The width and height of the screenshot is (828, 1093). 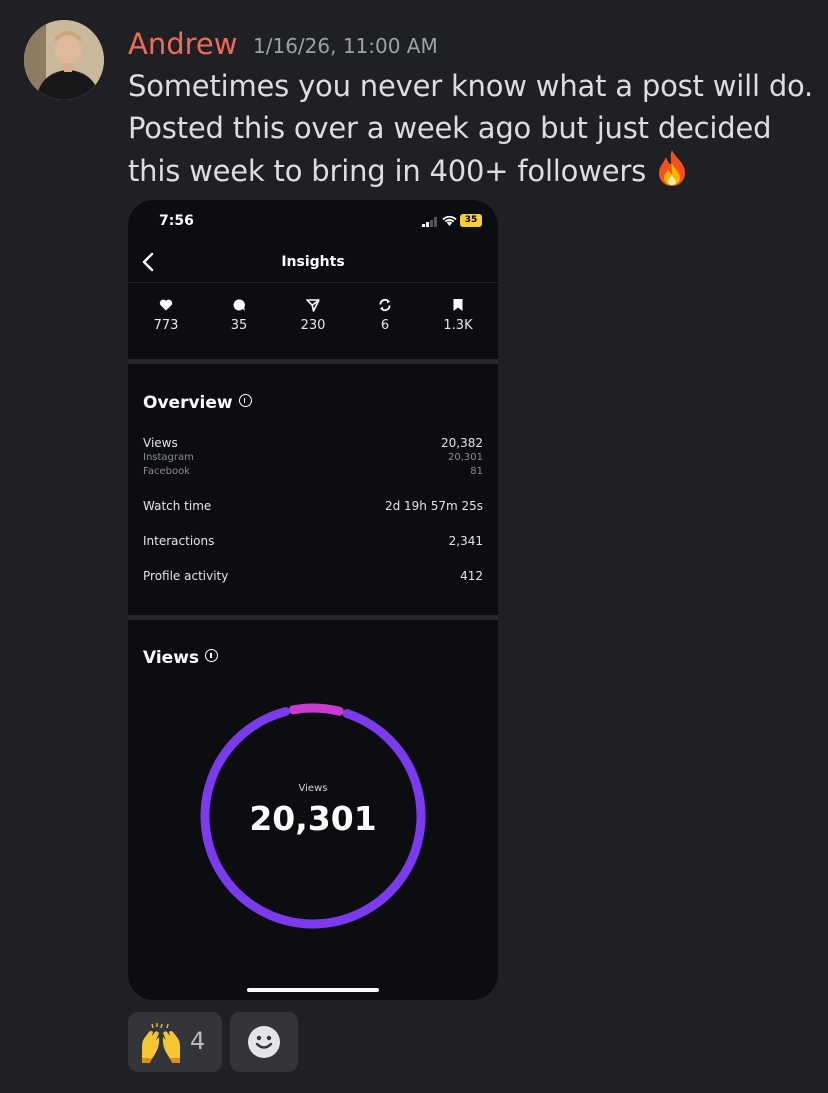 I want to click on status-icons: 35, so click(x=448, y=221).